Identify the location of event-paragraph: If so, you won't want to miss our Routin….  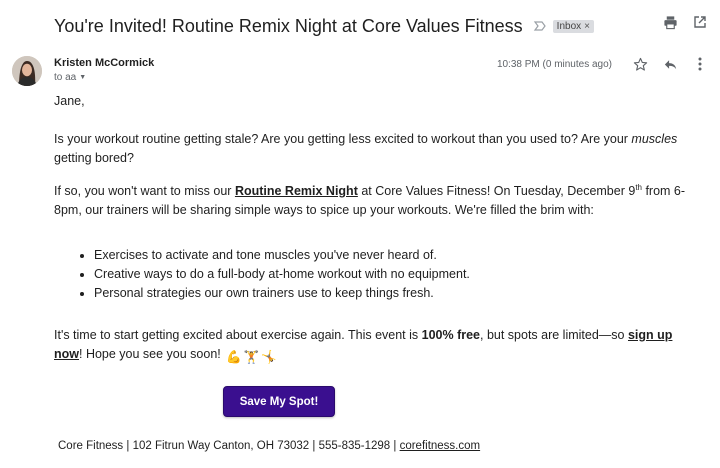
(379, 201).